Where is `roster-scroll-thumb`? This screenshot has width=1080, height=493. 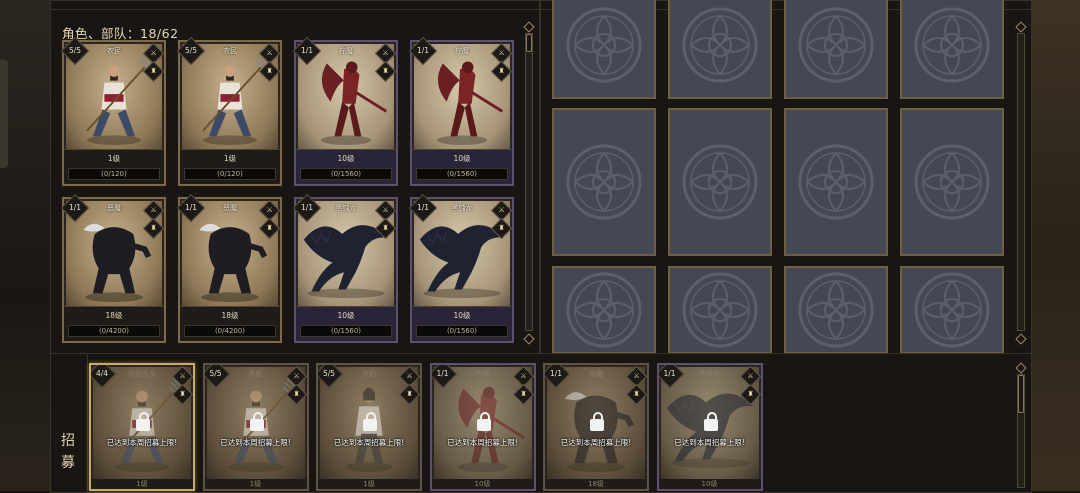 roster-scroll-thumb is located at coordinates (529, 43).